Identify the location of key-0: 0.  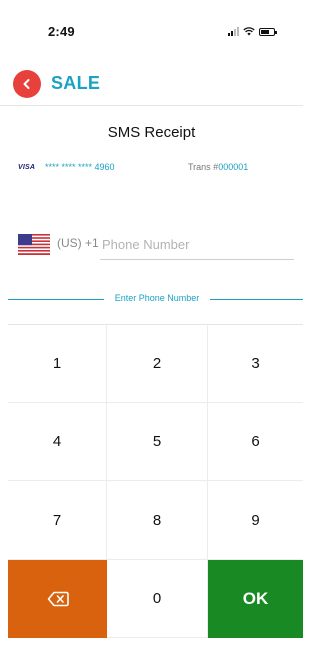
(157, 599).